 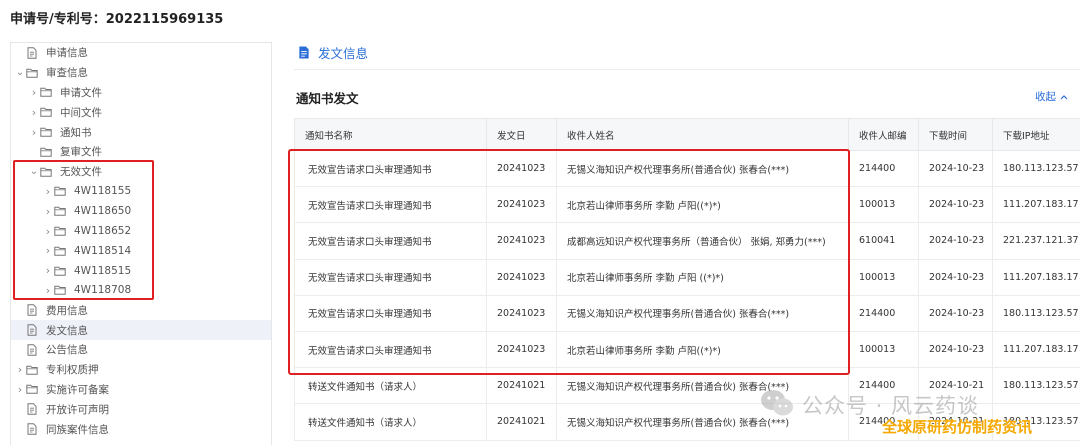 What do you see at coordinates (702, 205) in the screenshot?
I see `table-cell: 北京若山律师事务所 李勤 卢阳((*)*)` at bounding box center [702, 205].